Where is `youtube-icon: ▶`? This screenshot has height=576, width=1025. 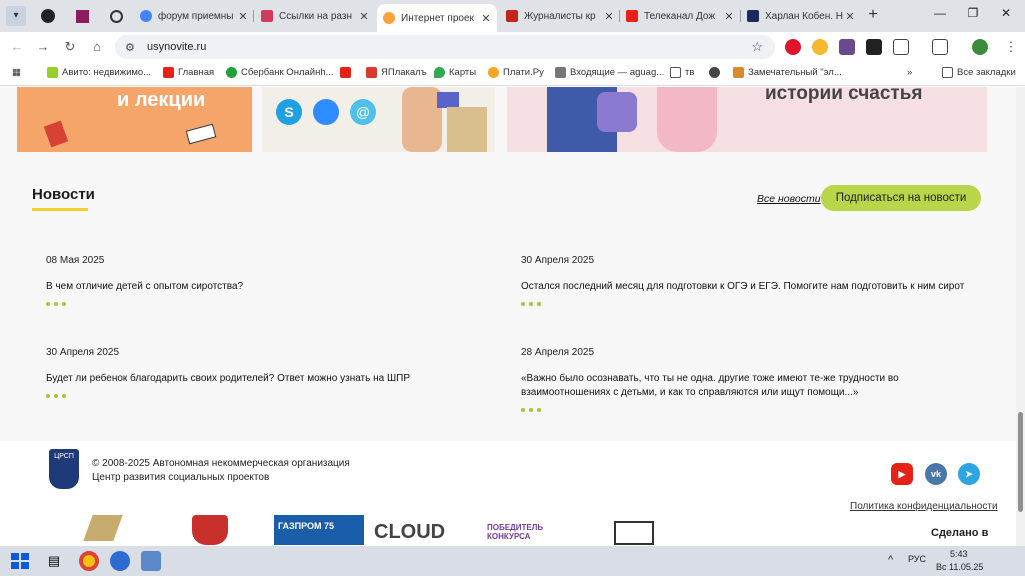 youtube-icon: ▶ is located at coordinates (902, 474).